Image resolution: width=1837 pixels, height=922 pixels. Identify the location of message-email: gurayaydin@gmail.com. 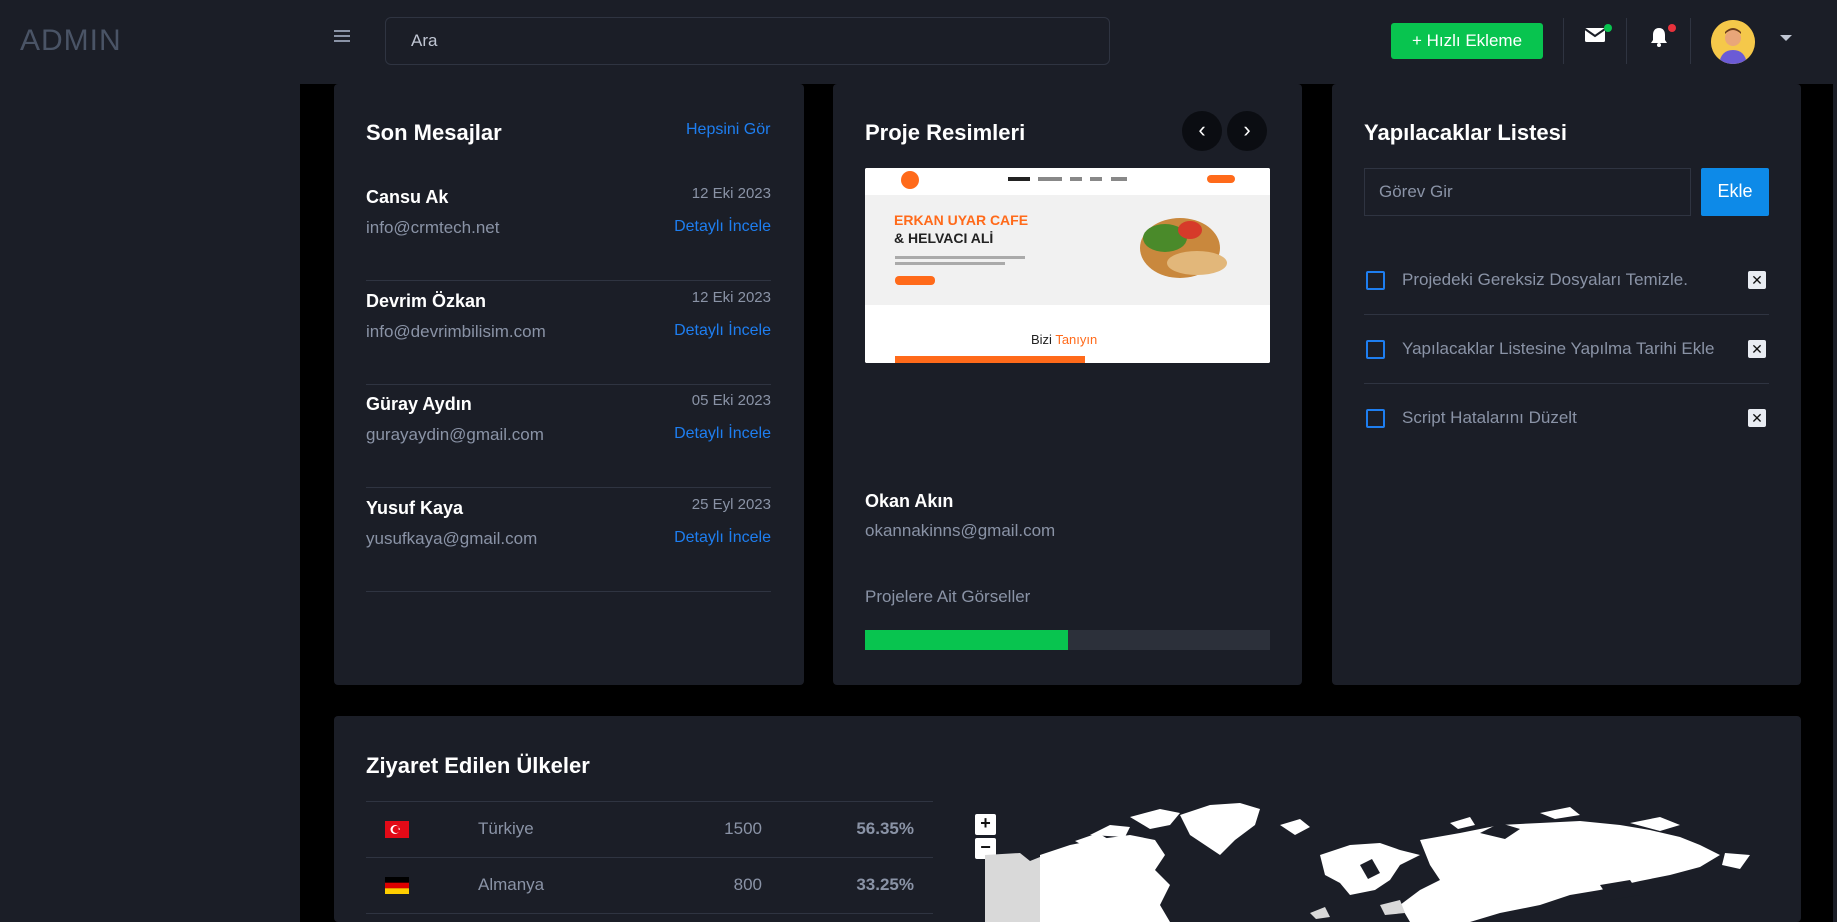
(455, 434).